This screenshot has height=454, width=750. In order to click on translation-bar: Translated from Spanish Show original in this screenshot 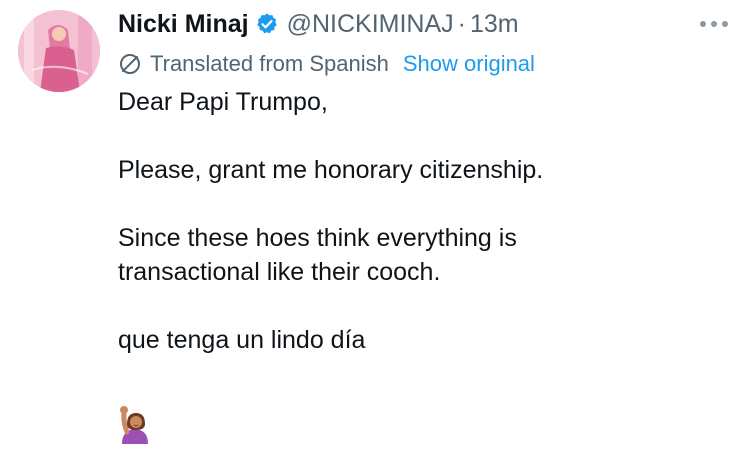, I will do `click(326, 64)`.